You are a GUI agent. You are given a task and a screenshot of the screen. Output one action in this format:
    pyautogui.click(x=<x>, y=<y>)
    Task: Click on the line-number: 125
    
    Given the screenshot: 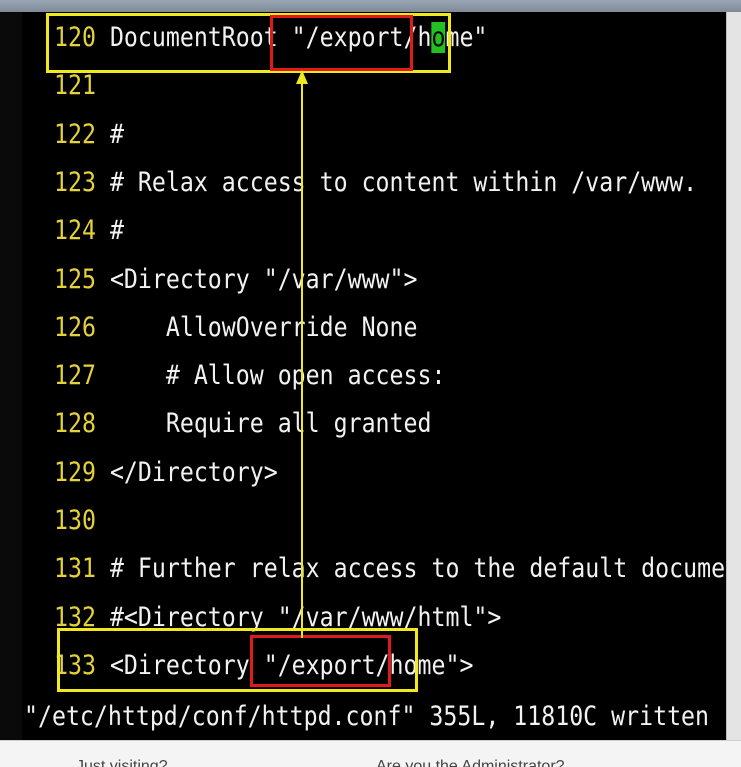 What is the action you would take?
    pyautogui.click(x=75, y=279)
    